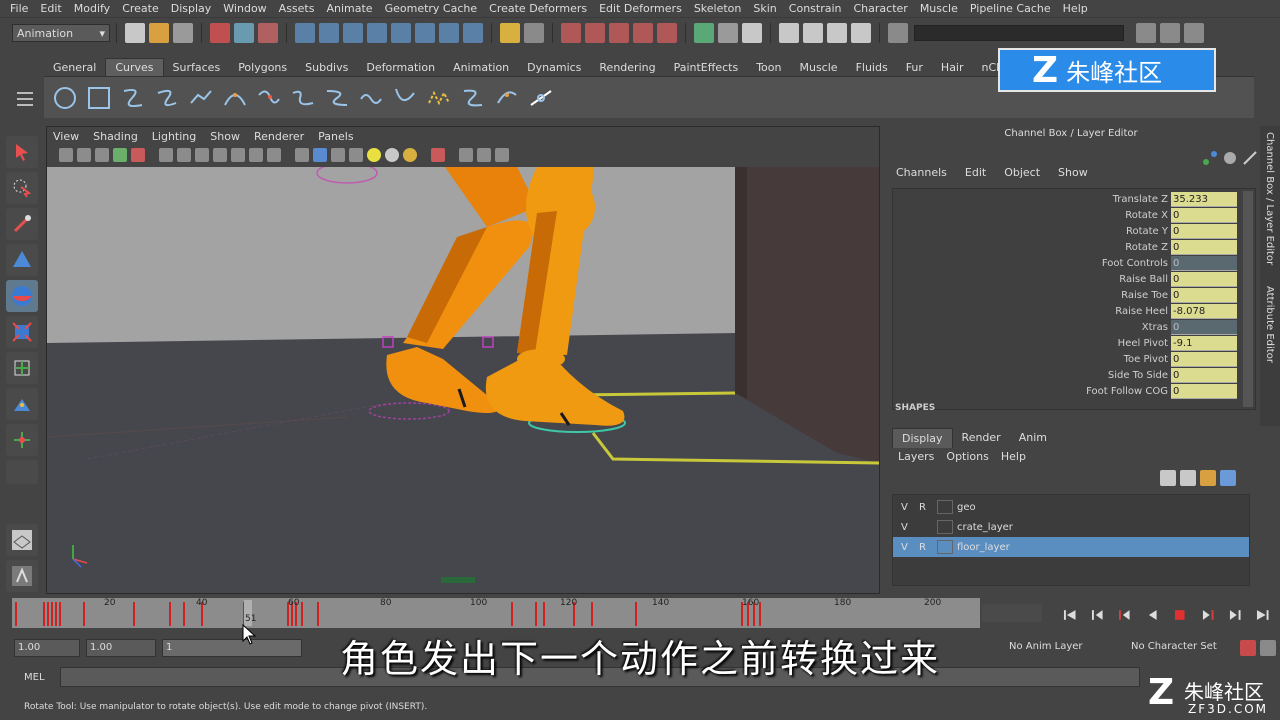 This screenshot has height=720, width=1280. What do you see at coordinates (922, 438) in the screenshot?
I see `layer-tab-display: Display` at bounding box center [922, 438].